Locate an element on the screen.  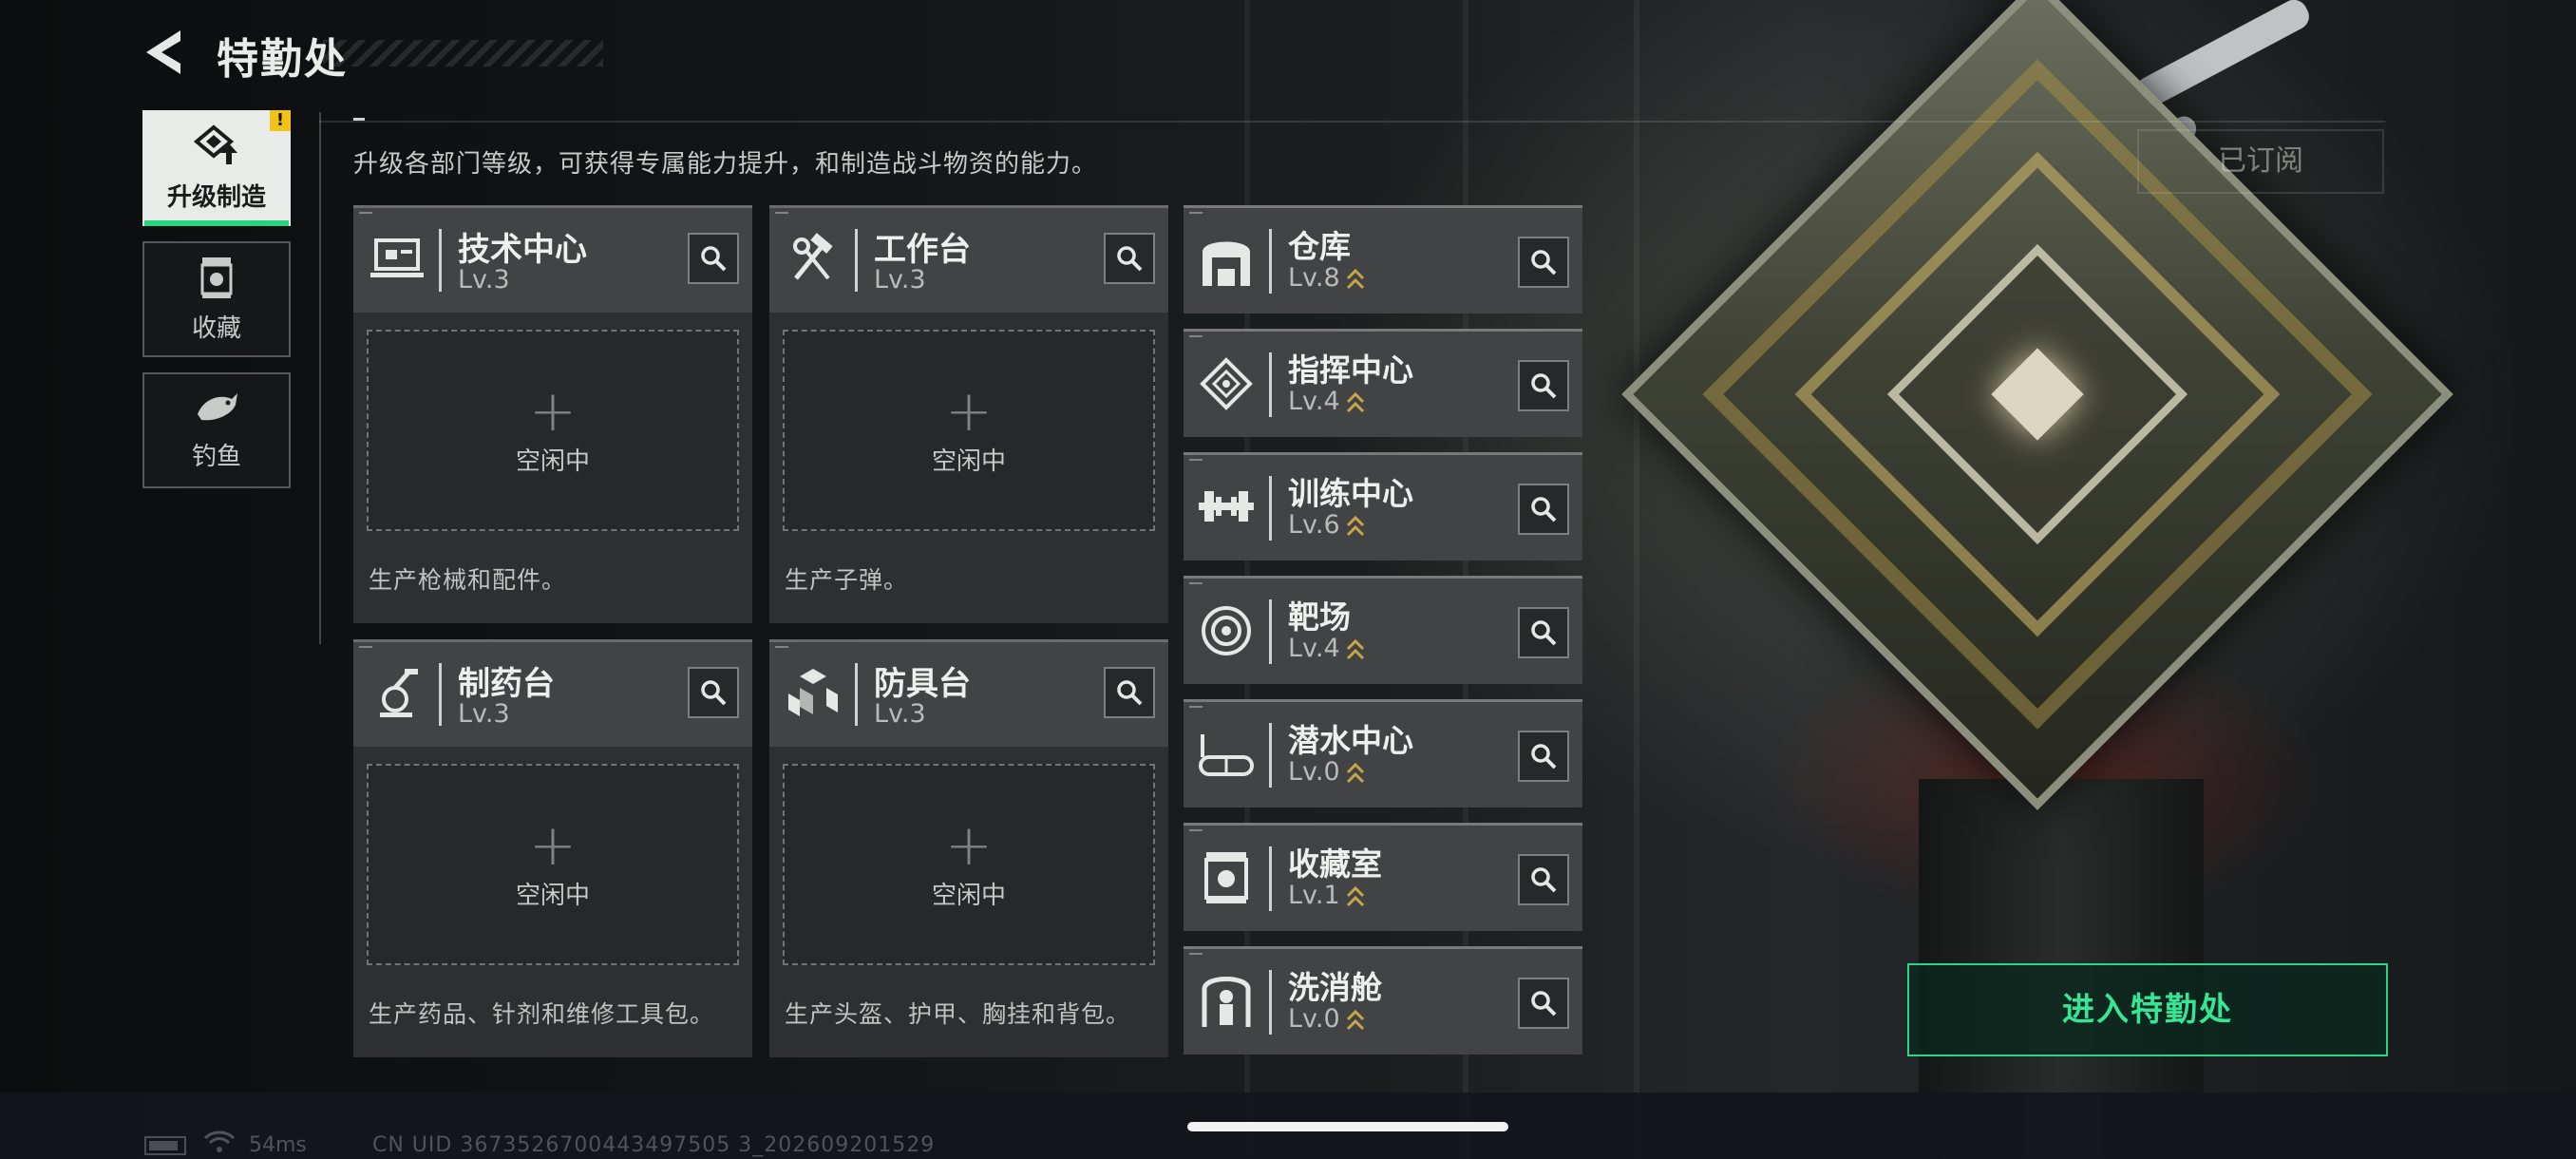
pharmacy-icon is located at coordinates (399, 693).